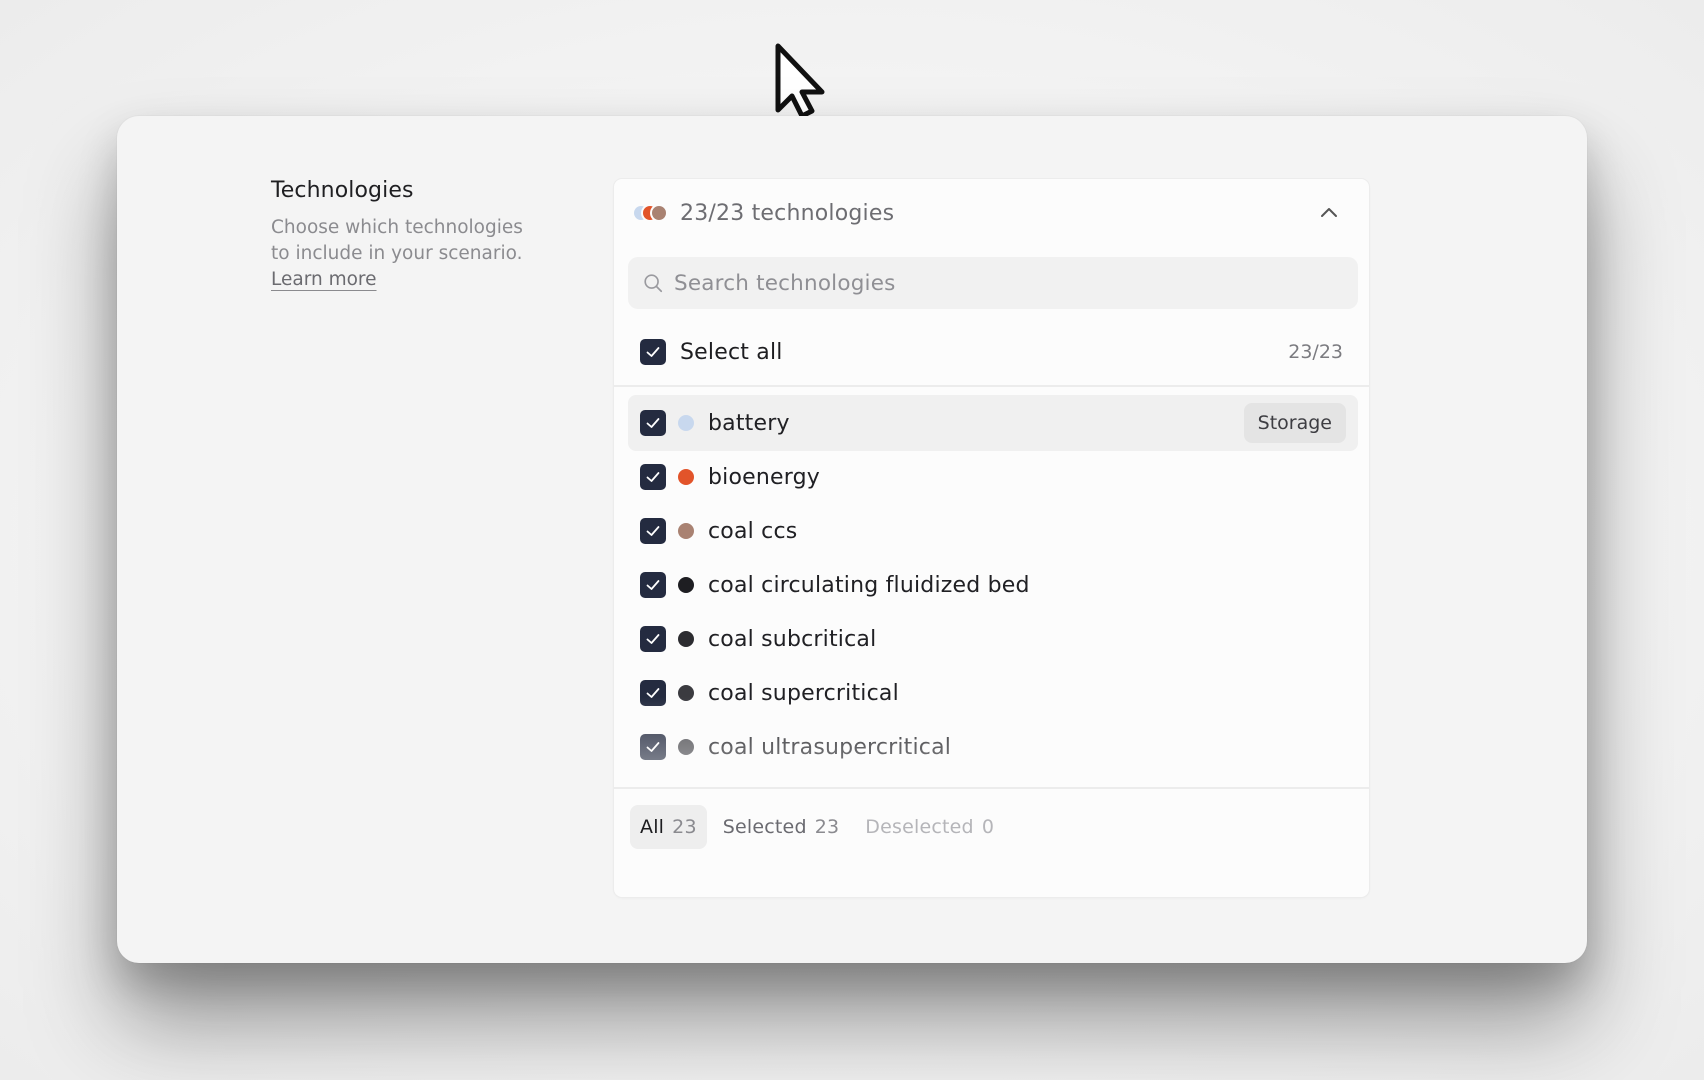 The height and width of the screenshot is (1080, 1704). Describe the element at coordinates (993, 477) in the screenshot. I see `technology-item-bioenergy: bioenergy` at that location.